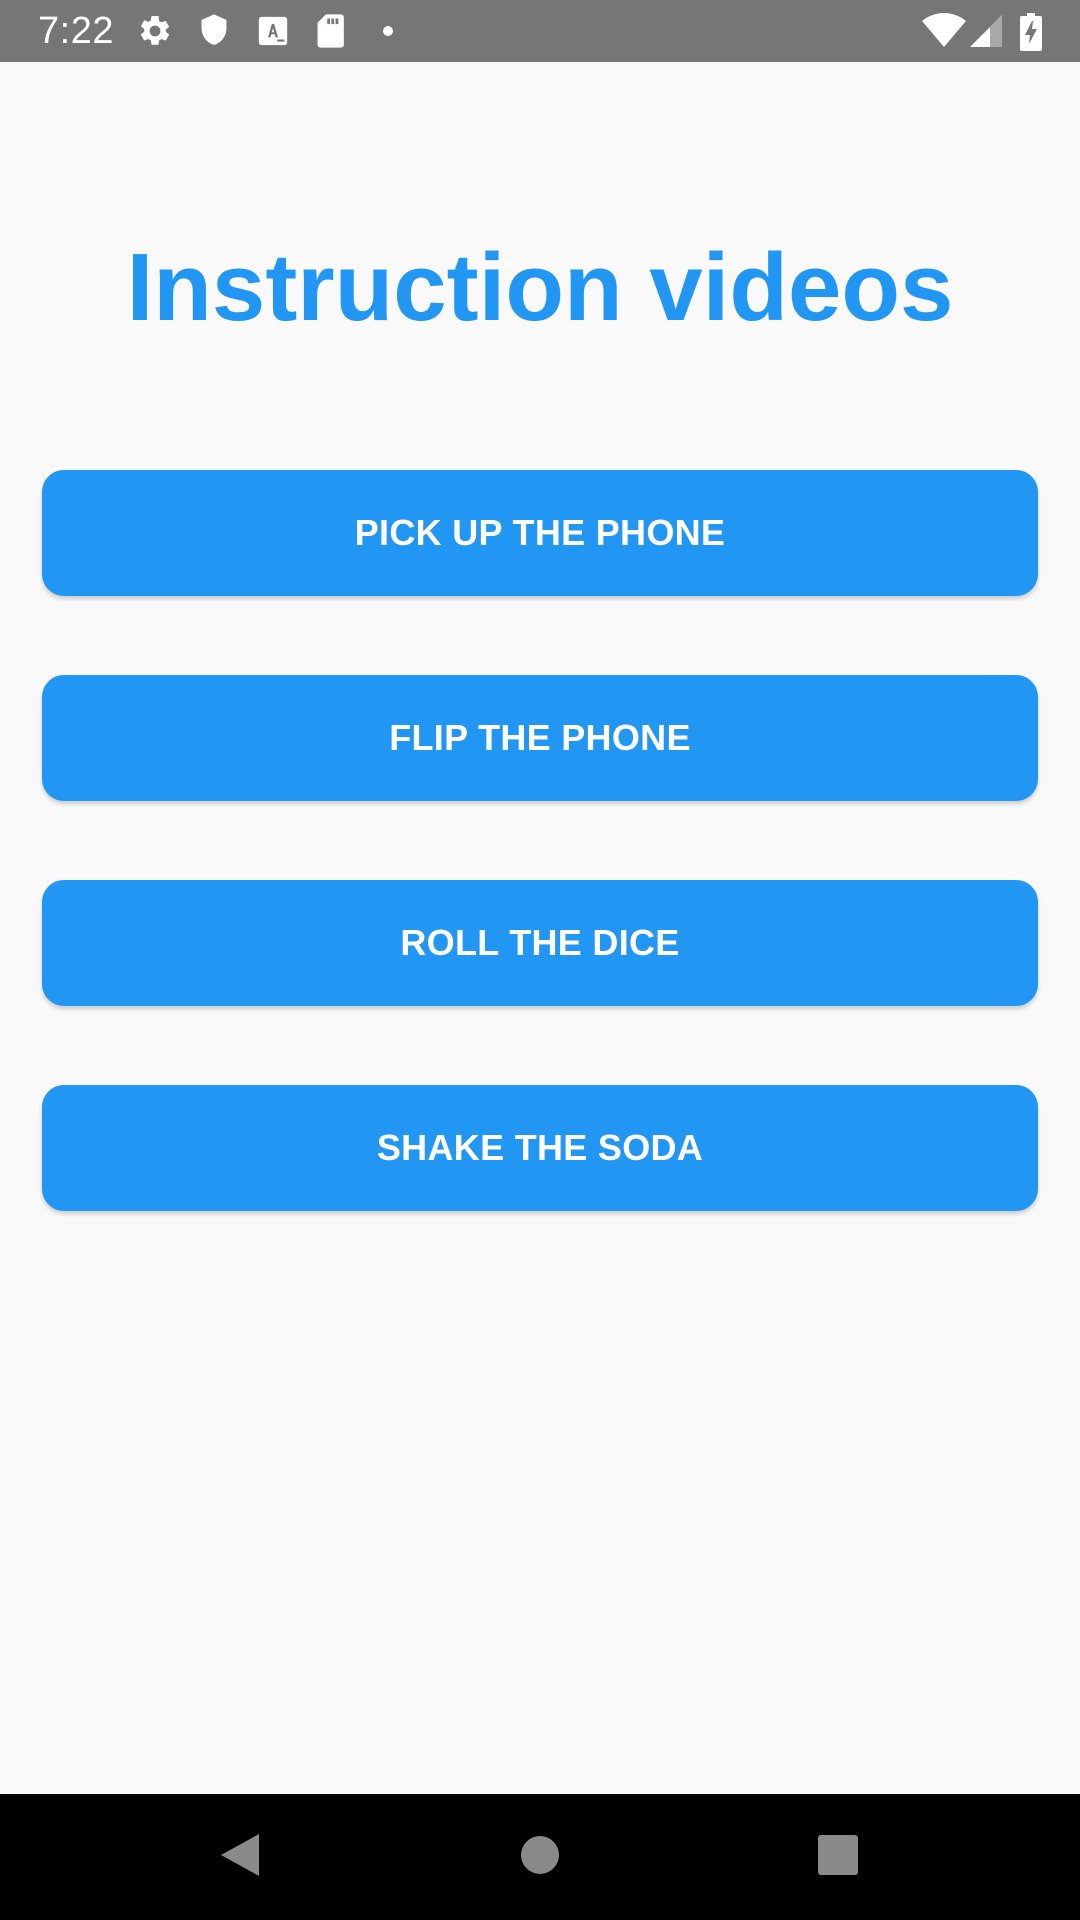 The width and height of the screenshot is (1080, 1920). I want to click on roll-the-dice-button: ROLL THE DICE, so click(540, 943).